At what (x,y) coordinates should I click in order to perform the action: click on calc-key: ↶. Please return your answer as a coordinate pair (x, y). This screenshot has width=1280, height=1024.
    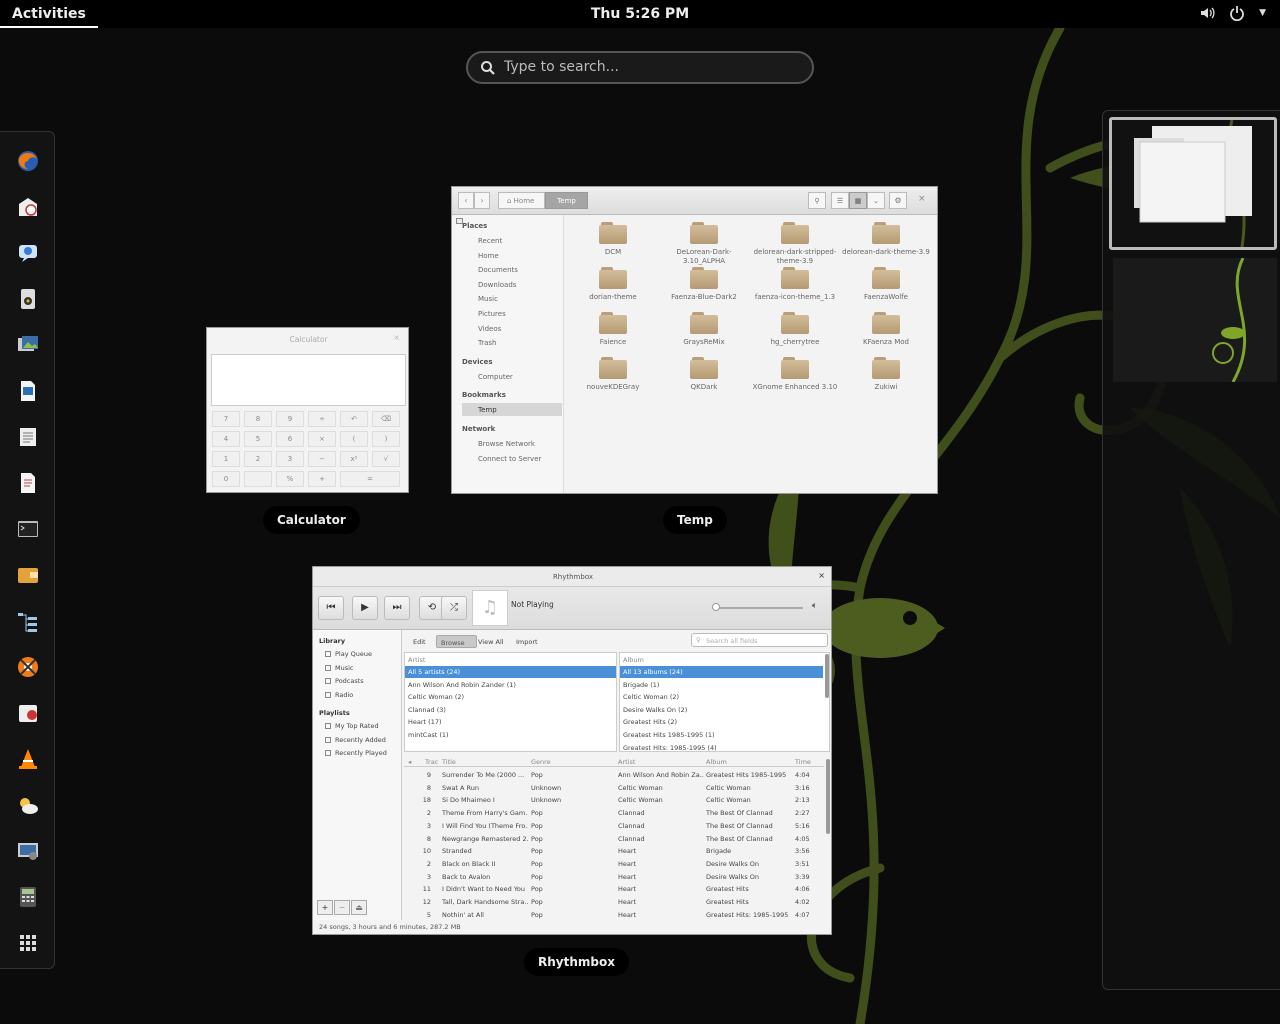
    Looking at the image, I should click on (354, 419).